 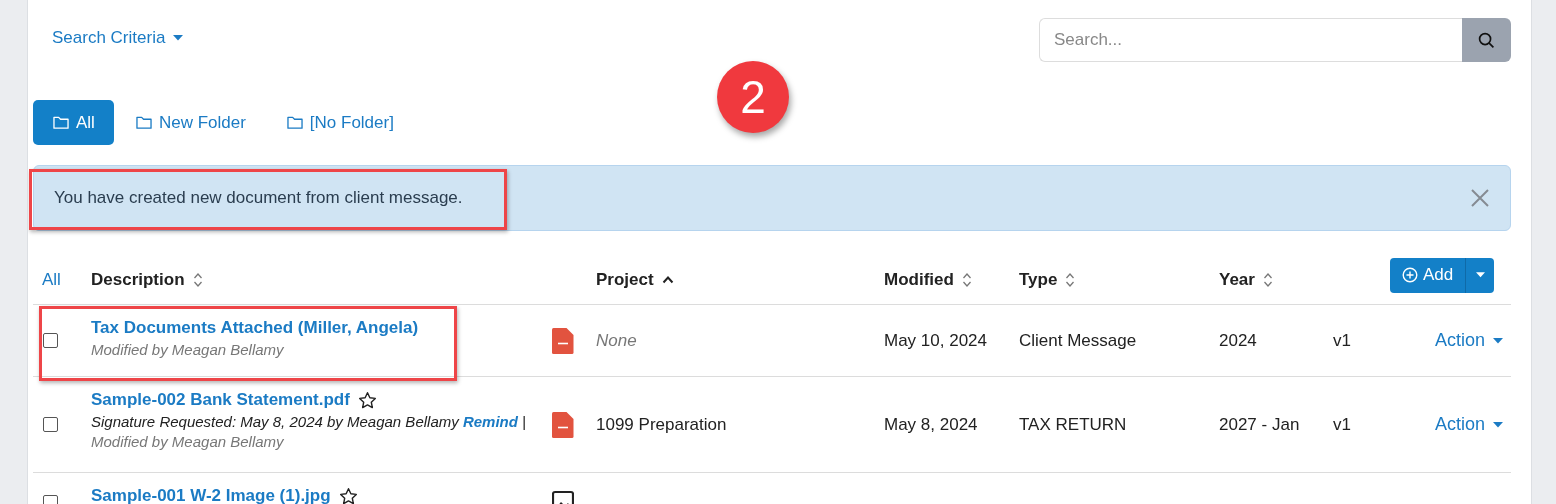 I want to click on plus-circle-icon, so click(x=1410, y=275).